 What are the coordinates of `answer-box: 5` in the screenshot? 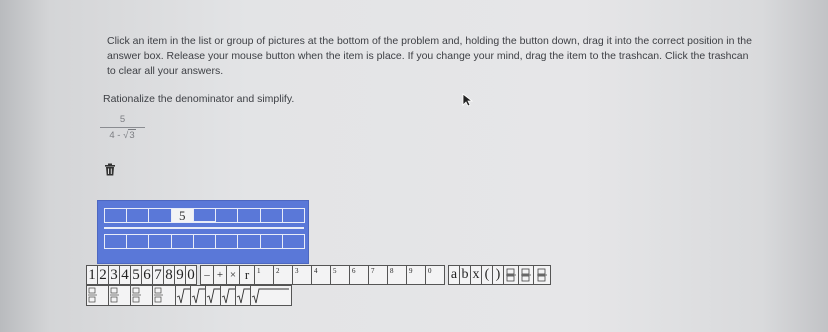 It's located at (203, 232).